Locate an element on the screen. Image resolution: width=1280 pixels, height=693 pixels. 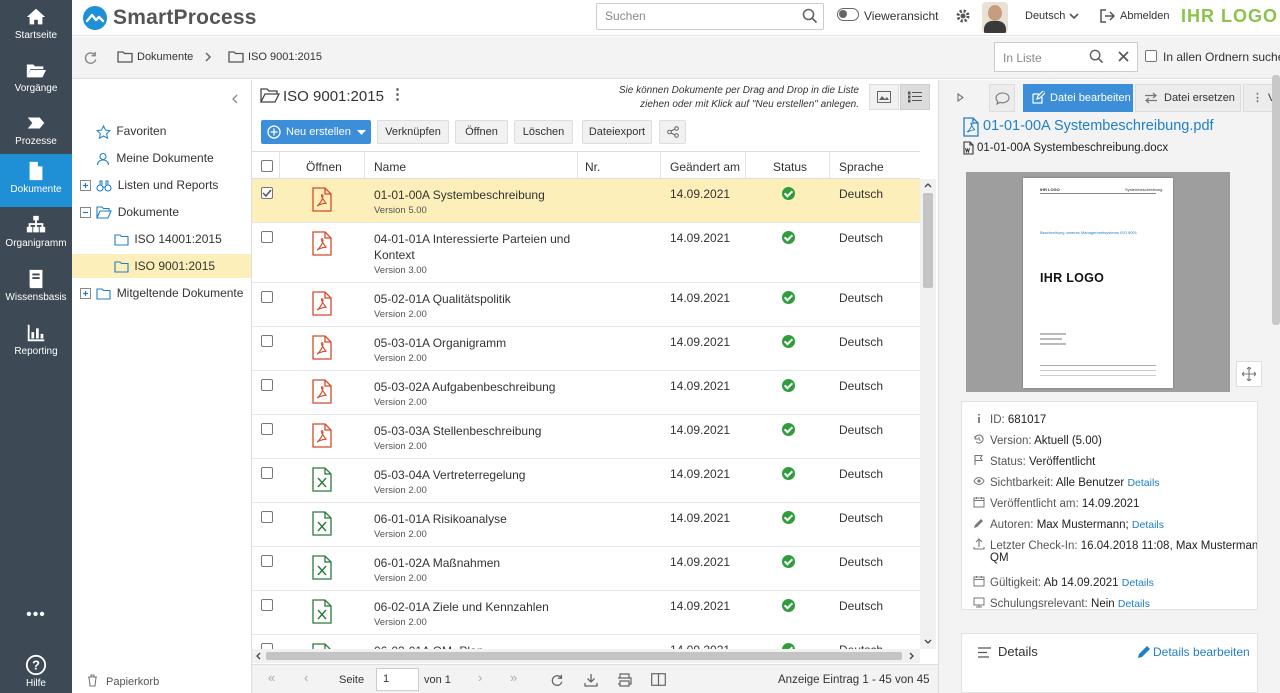
breadcrumb-root: Dokumente is located at coordinates (165, 57).